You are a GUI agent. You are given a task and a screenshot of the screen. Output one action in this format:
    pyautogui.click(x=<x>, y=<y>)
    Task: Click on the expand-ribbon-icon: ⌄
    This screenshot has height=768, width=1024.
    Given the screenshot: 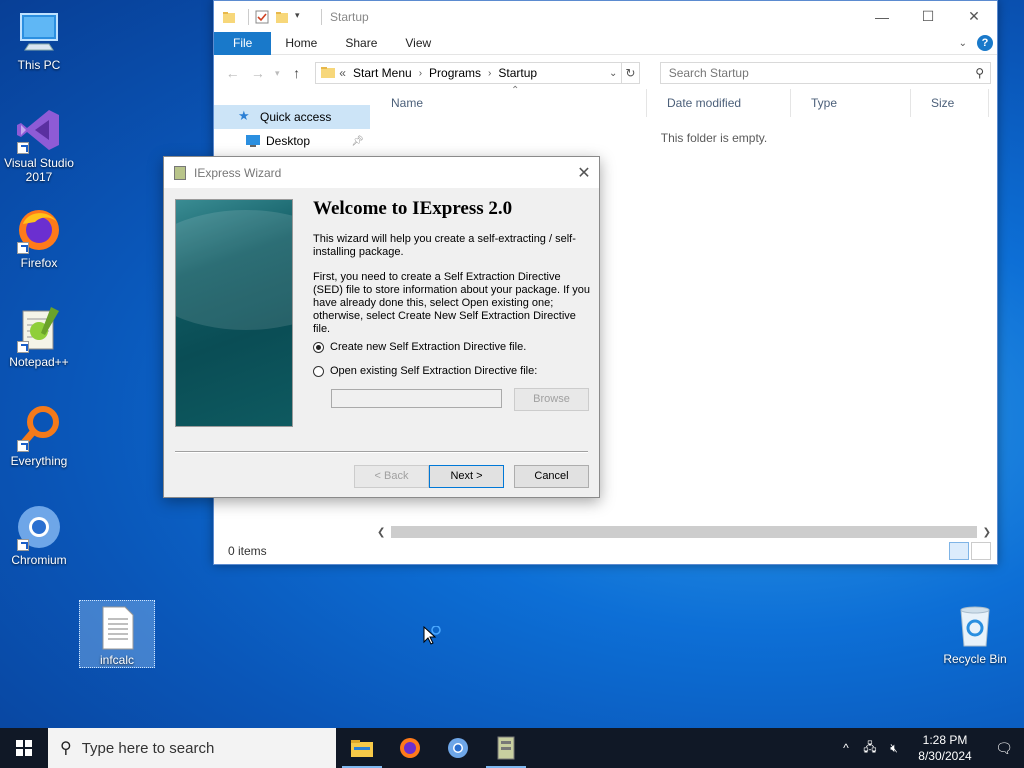 What is the action you would take?
    pyautogui.click(x=963, y=43)
    